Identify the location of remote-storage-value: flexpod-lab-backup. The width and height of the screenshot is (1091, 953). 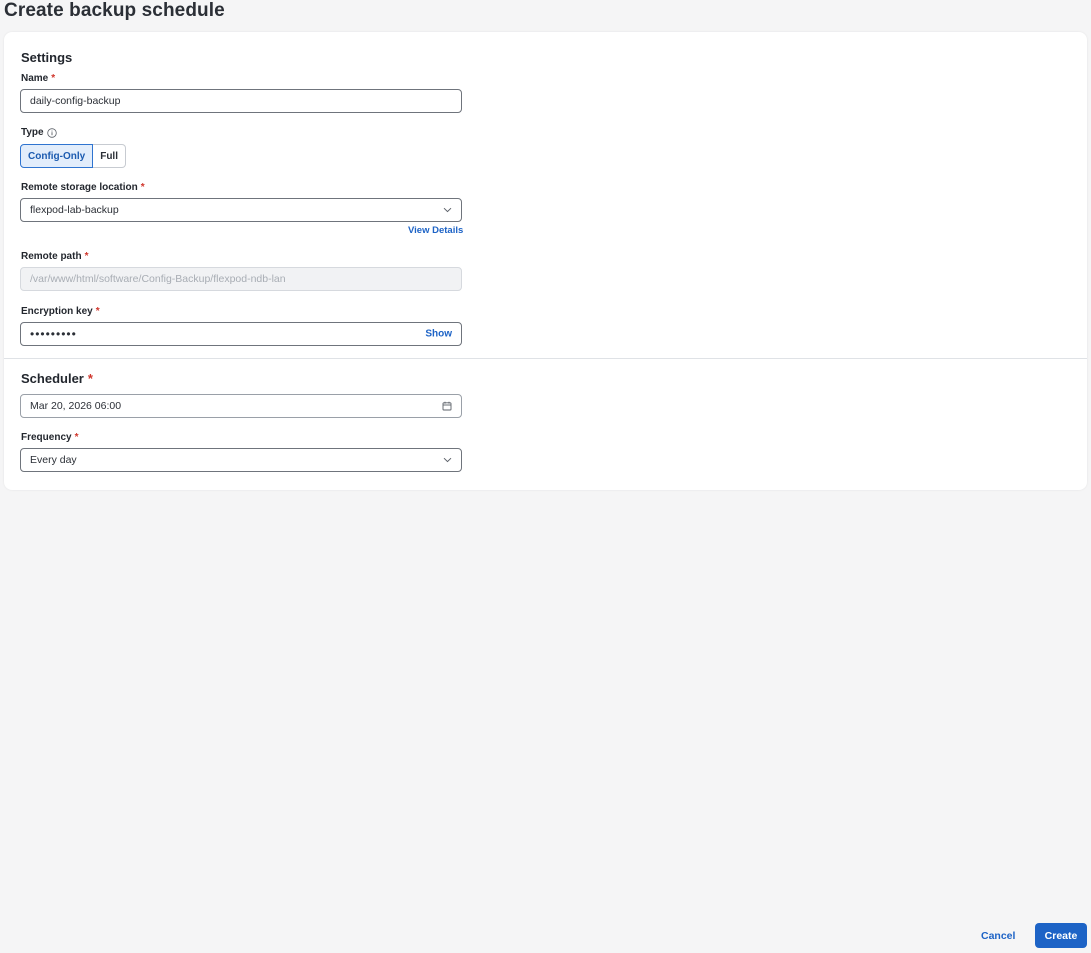
(74, 210).